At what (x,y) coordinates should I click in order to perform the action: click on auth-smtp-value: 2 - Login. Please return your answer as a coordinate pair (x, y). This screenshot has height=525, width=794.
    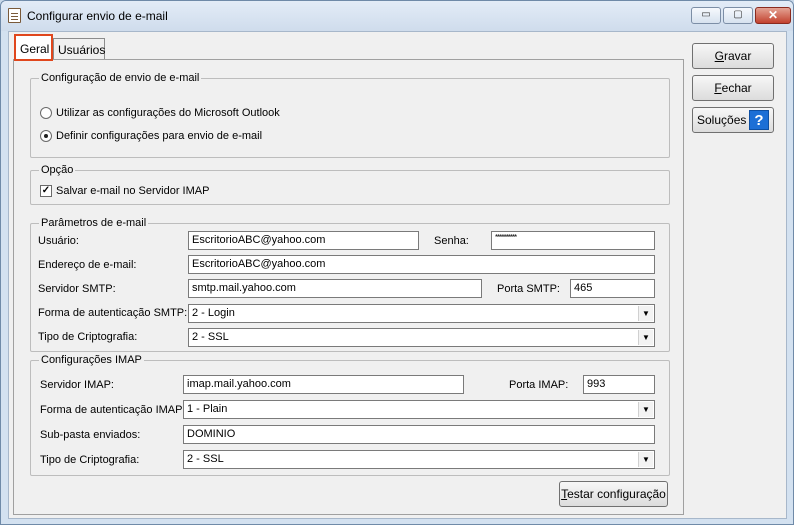
    Looking at the image, I should click on (213, 313).